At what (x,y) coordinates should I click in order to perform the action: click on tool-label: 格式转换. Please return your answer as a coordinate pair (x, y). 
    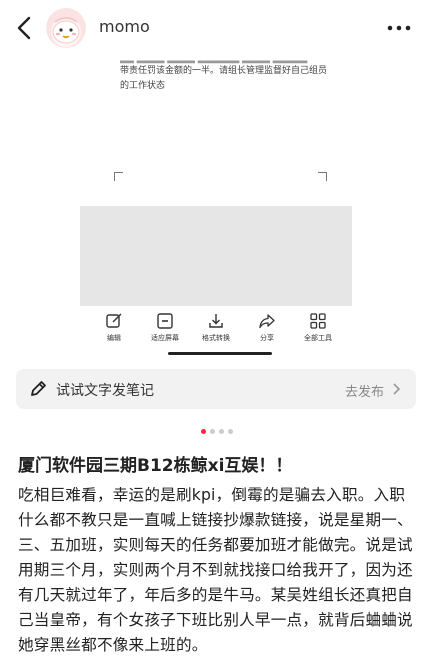
    Looking at the image, I should click on (216, 338).